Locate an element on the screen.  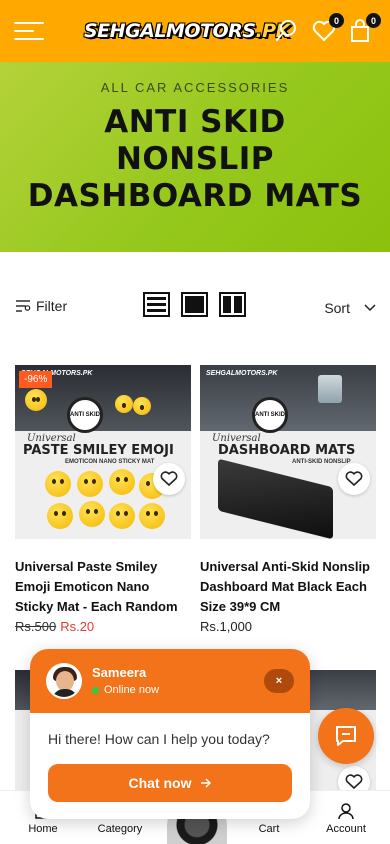
agent-status: Online now is located at coordinates (125, 690).